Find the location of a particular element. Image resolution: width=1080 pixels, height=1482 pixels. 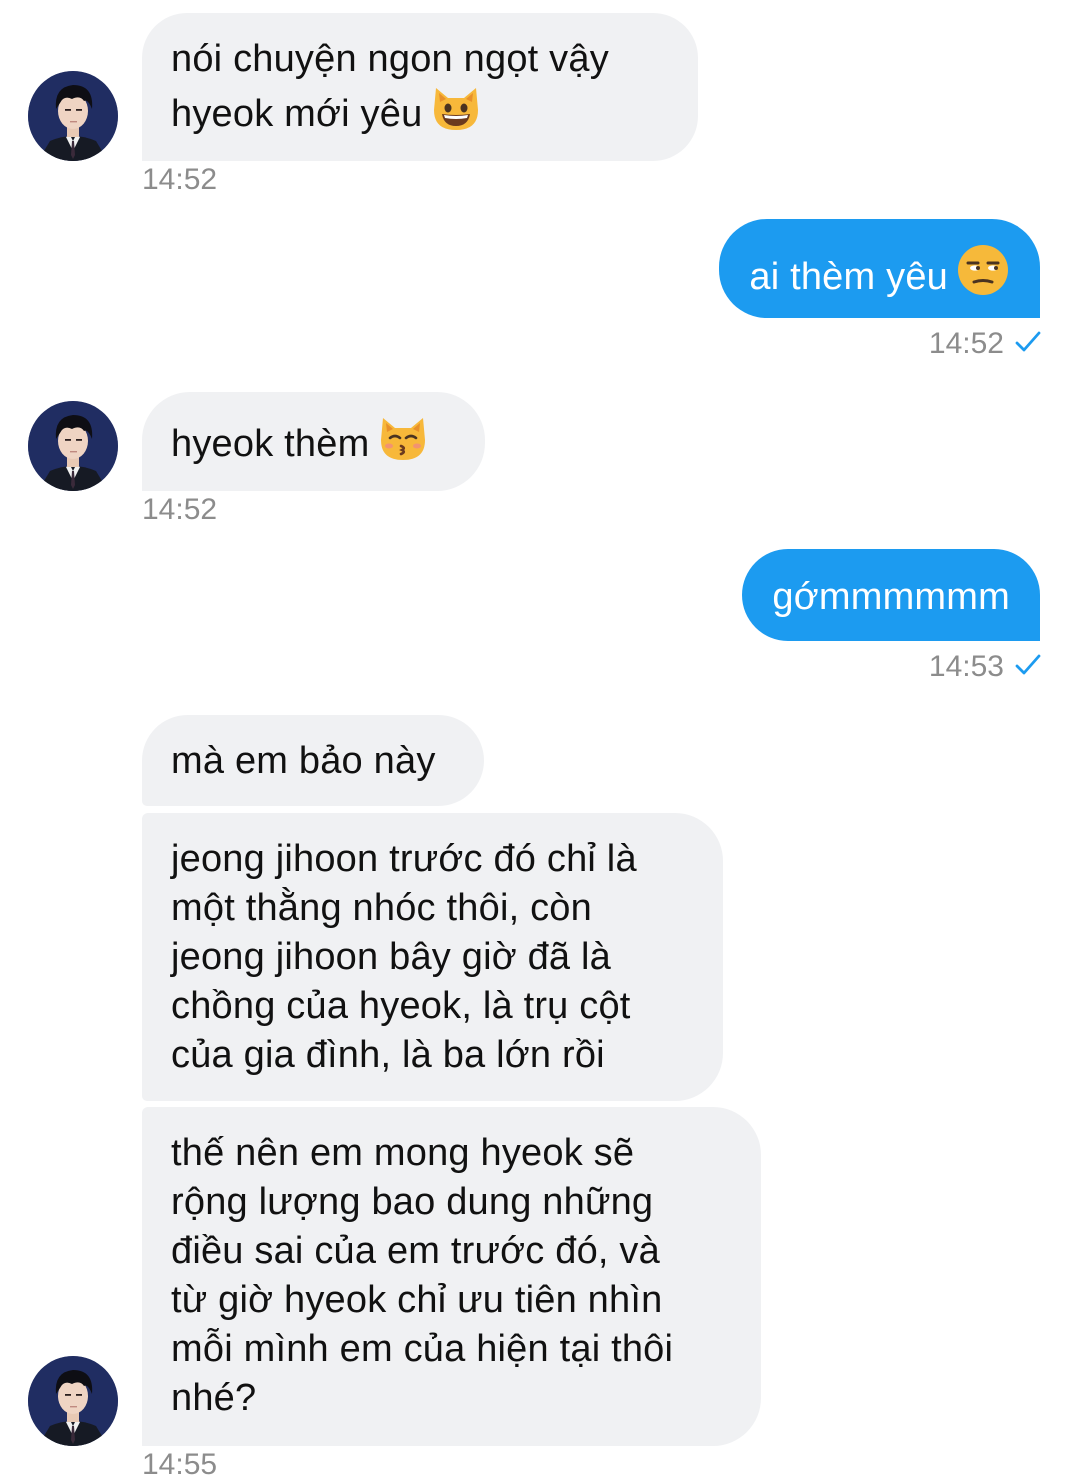

message-text: gớmmmmmm is located at coordinates (891, 597).